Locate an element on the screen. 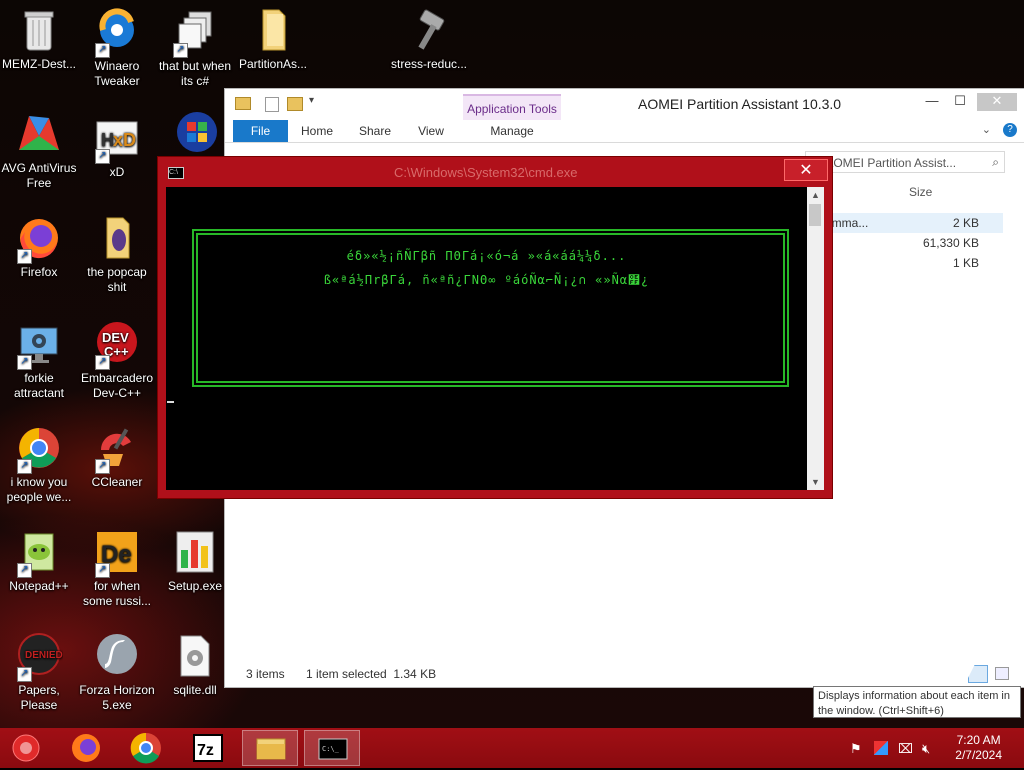  avg-icon is located at coordinates (39, 134).